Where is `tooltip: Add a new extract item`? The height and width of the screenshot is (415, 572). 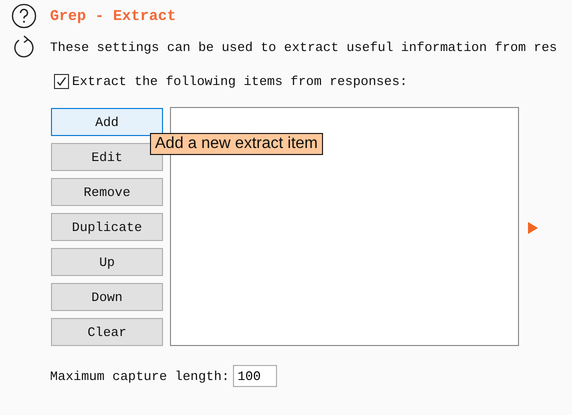
tooltip: Add a new extract item is located at coordinates (236, 144).